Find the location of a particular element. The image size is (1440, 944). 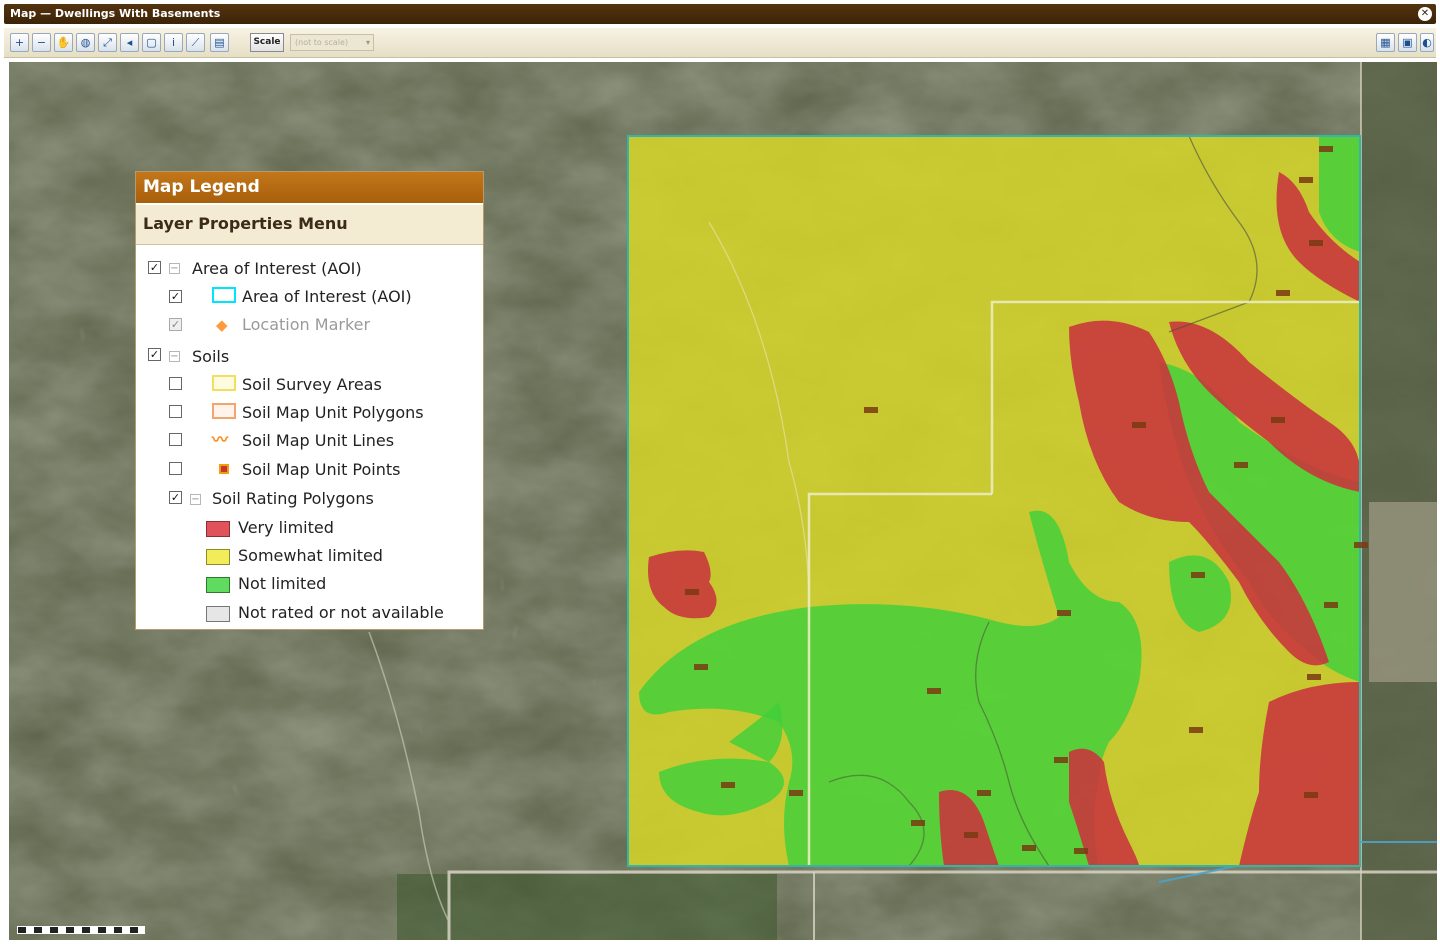

title-bar-strip: Map — Dwellings With Basements ✕ is located at coordinates (720, 14).